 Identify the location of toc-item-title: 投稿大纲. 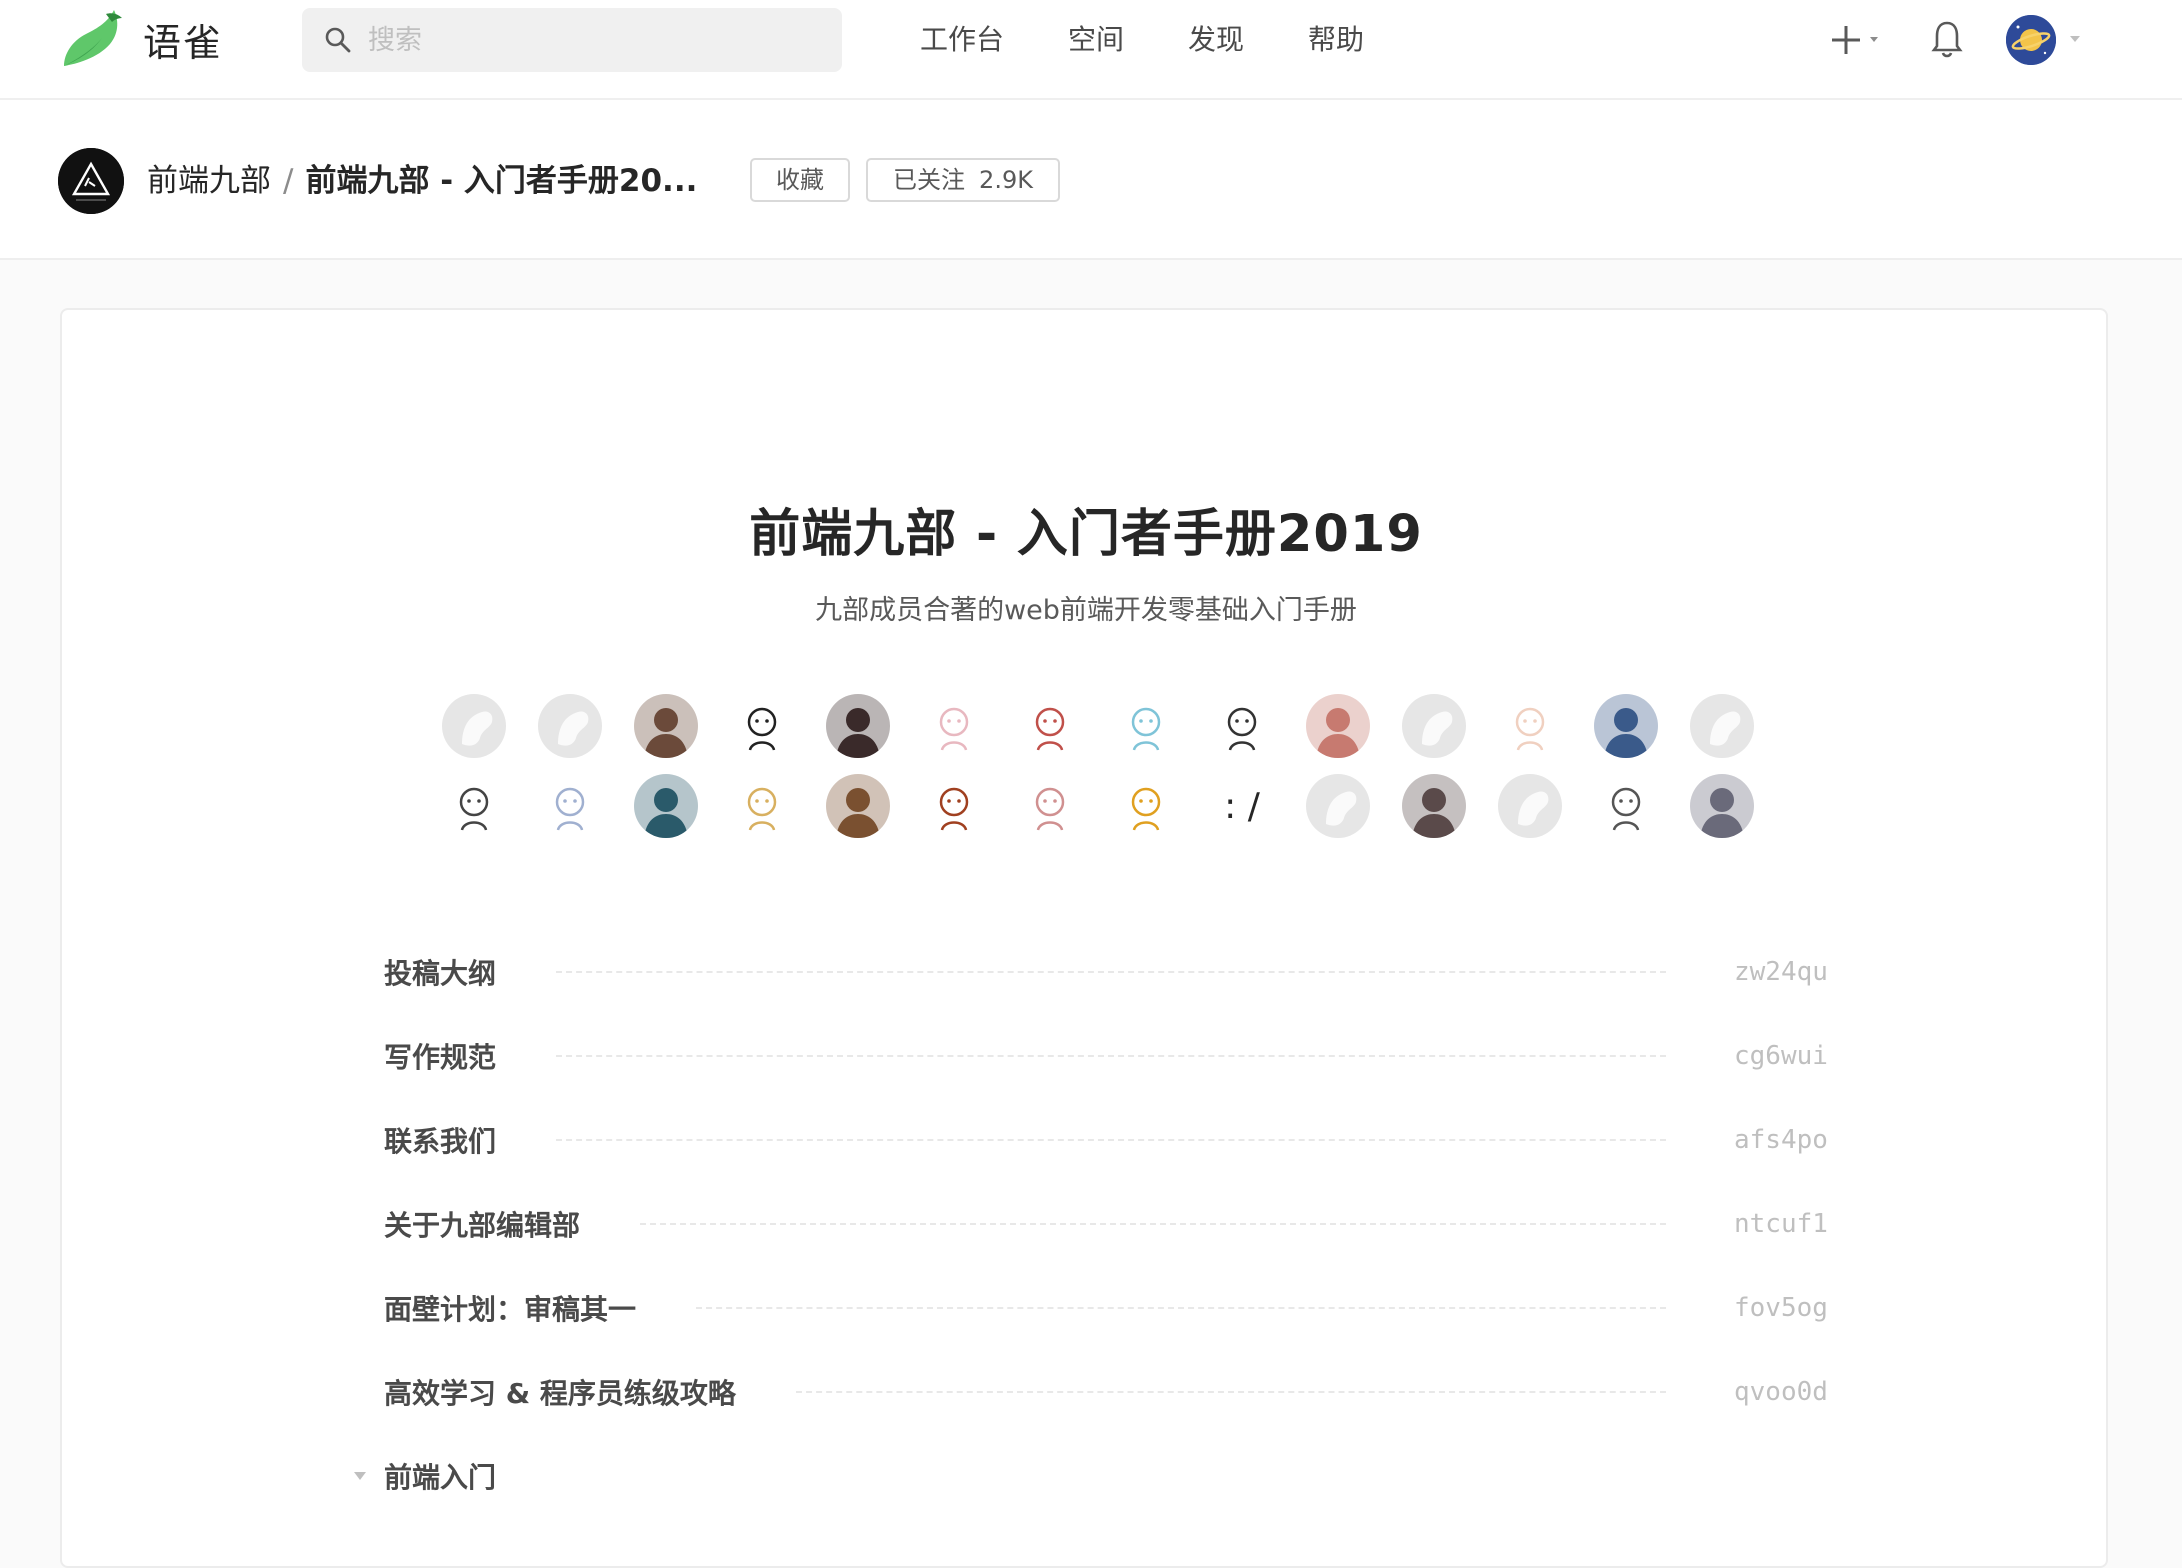
(470, 972).